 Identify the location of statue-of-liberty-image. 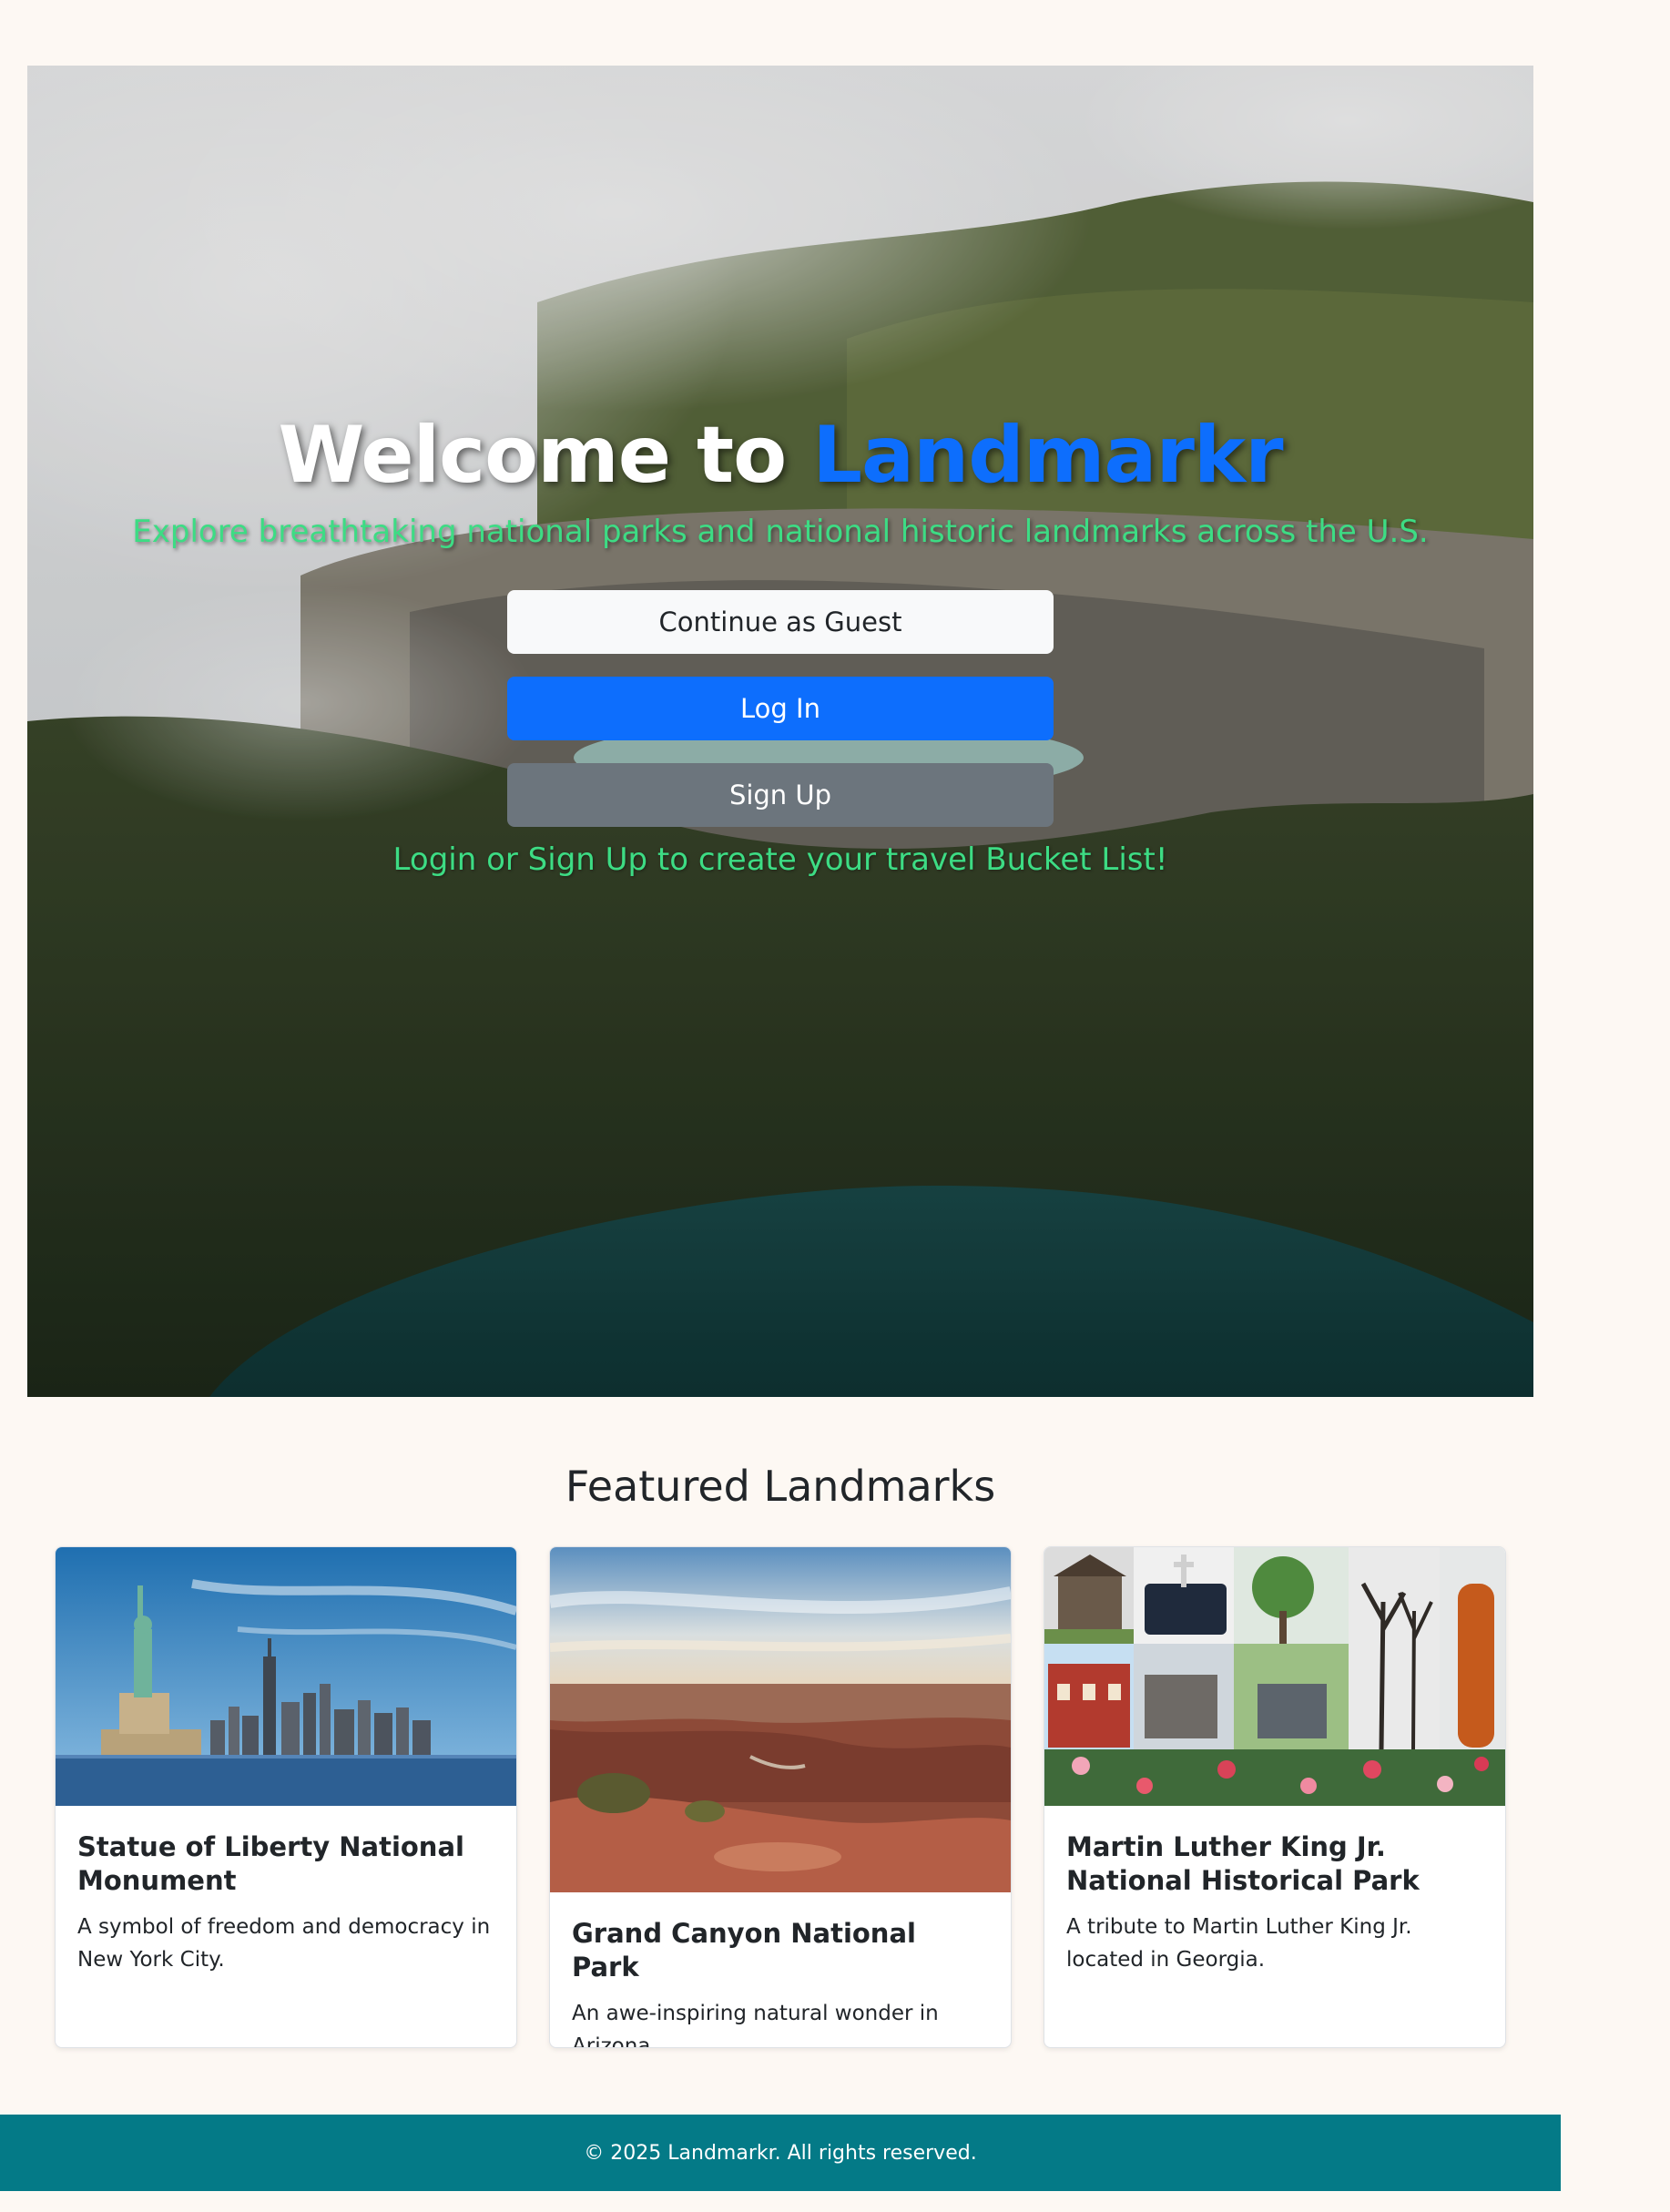
(286, 1676).